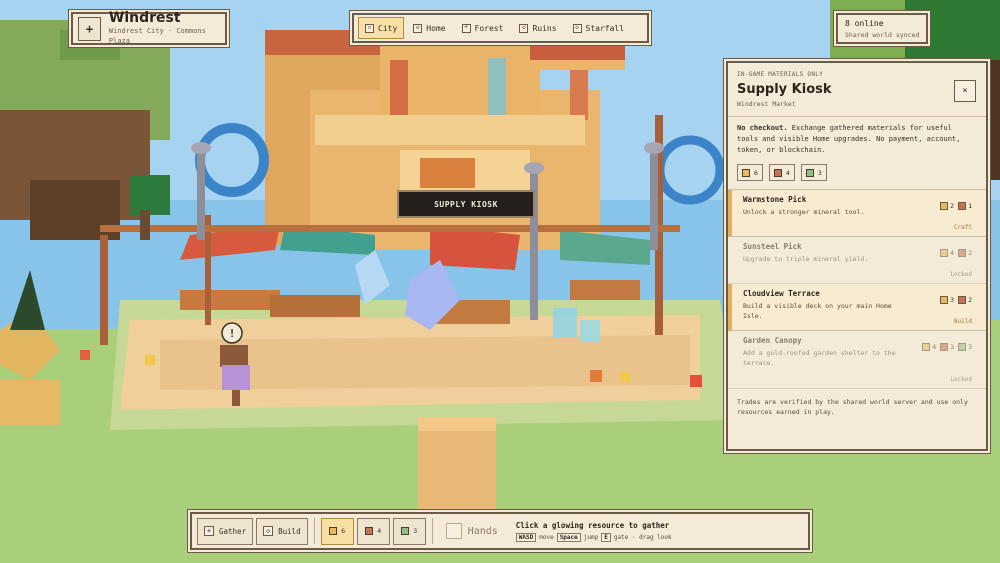 Image resolution: width=1000 pixels, height=563 pixels. What do you see at coordinates (762, 128) in the screenshot?
I see `shop-description-bold: No checkout.` at bounding box center [762, 128].